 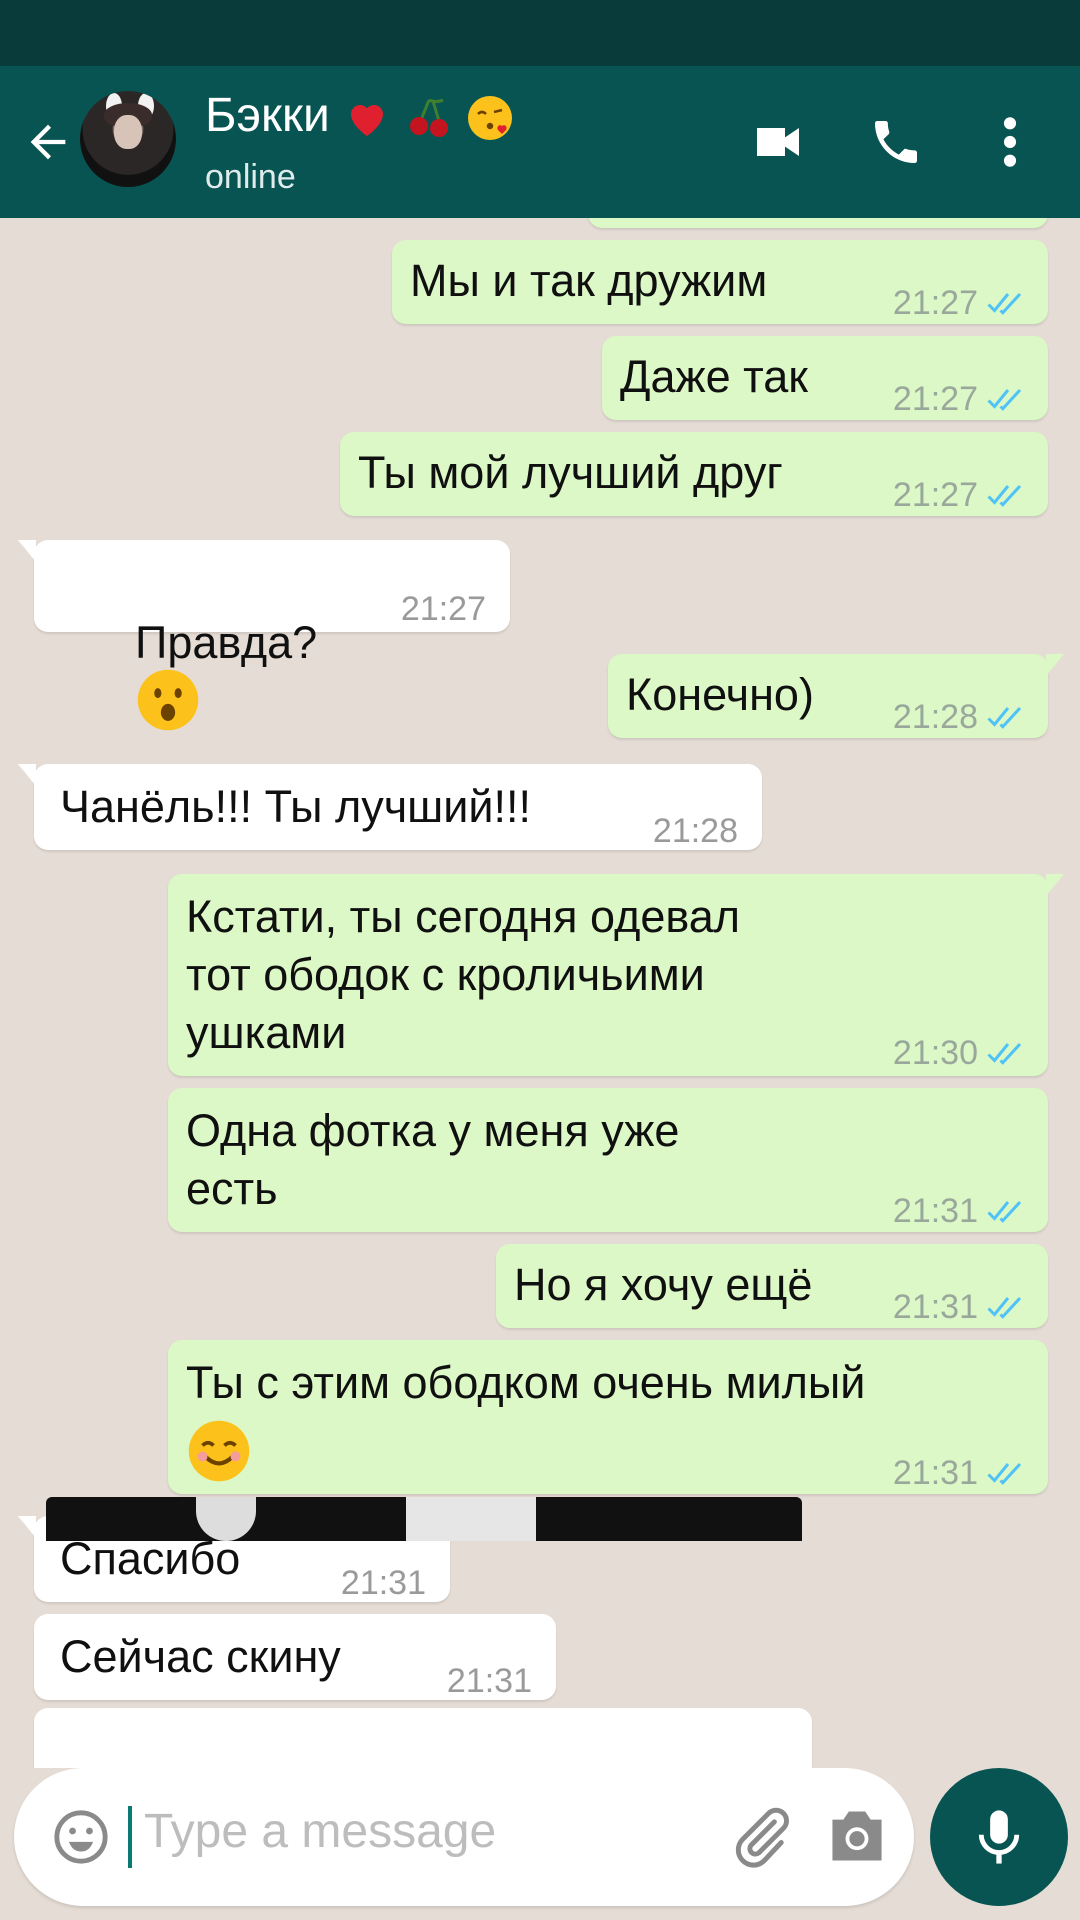 What do you see at coordinates (526, 1382) in the screenshot?
I see `message-text: Ты с этим ободком очень милый` at bounding box center [526, 1382].